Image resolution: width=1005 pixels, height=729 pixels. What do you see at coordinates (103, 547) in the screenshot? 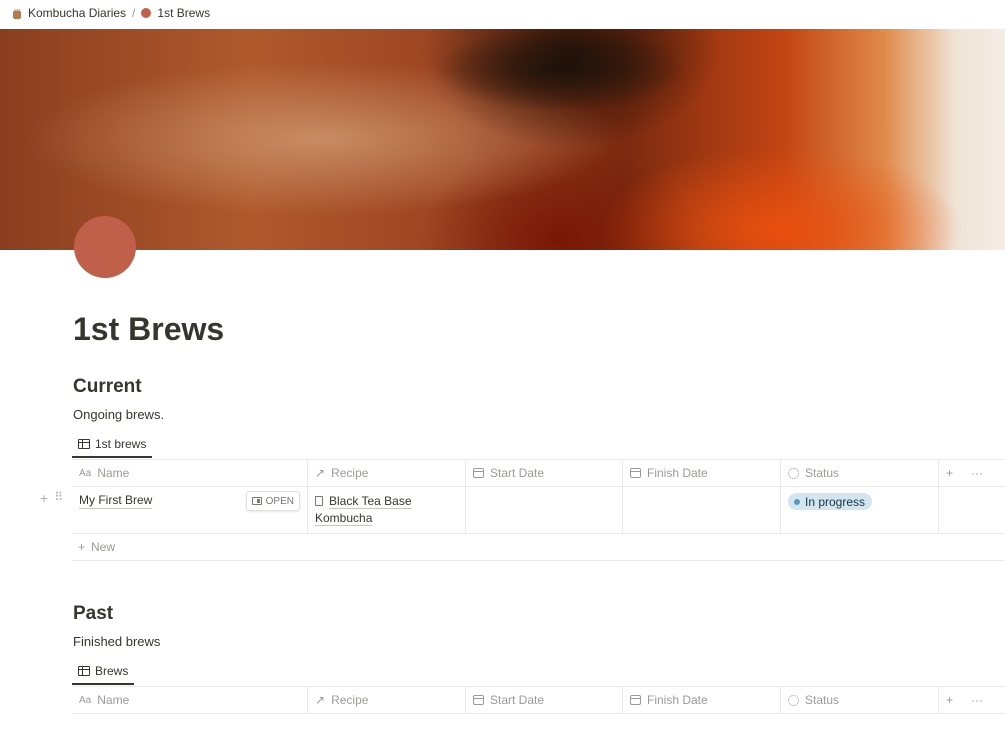
I see `new-row-label: New` at bounding box center [103, 547].